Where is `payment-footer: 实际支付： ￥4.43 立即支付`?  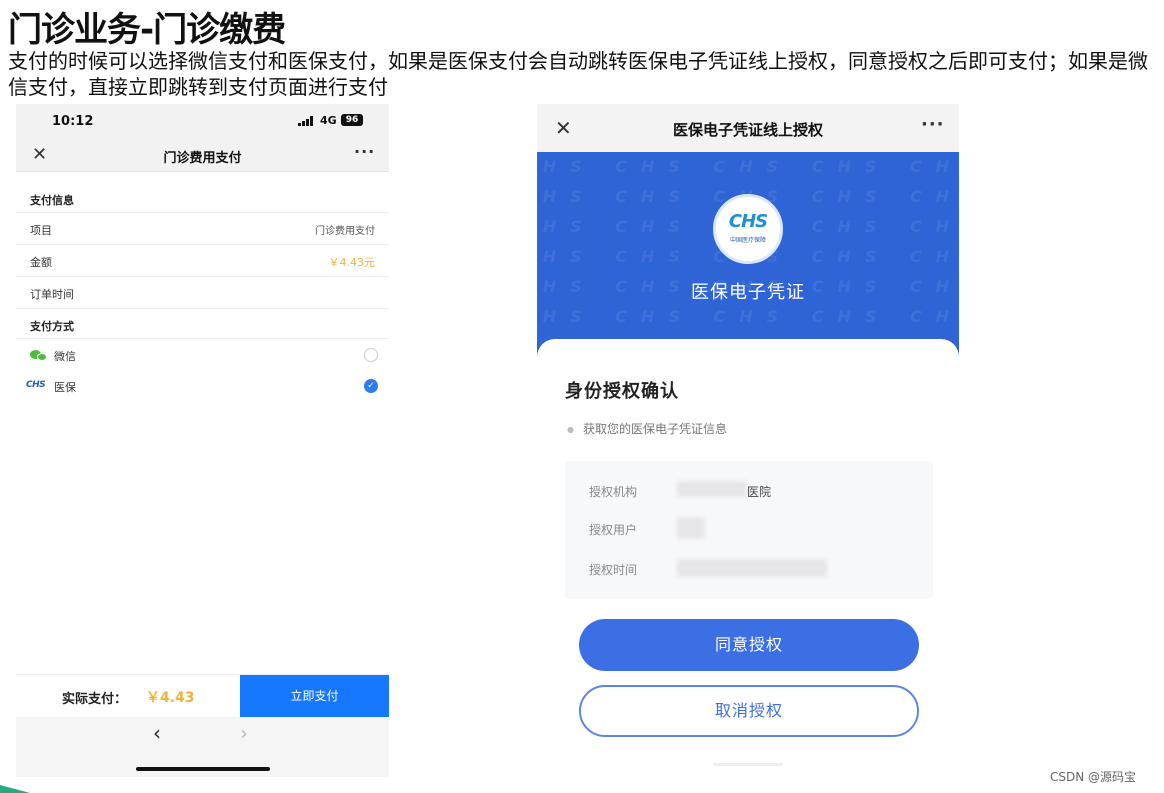
payment-footer: 实际支付： ￥4.43 立即支付 is located at coordinates (202, 696).